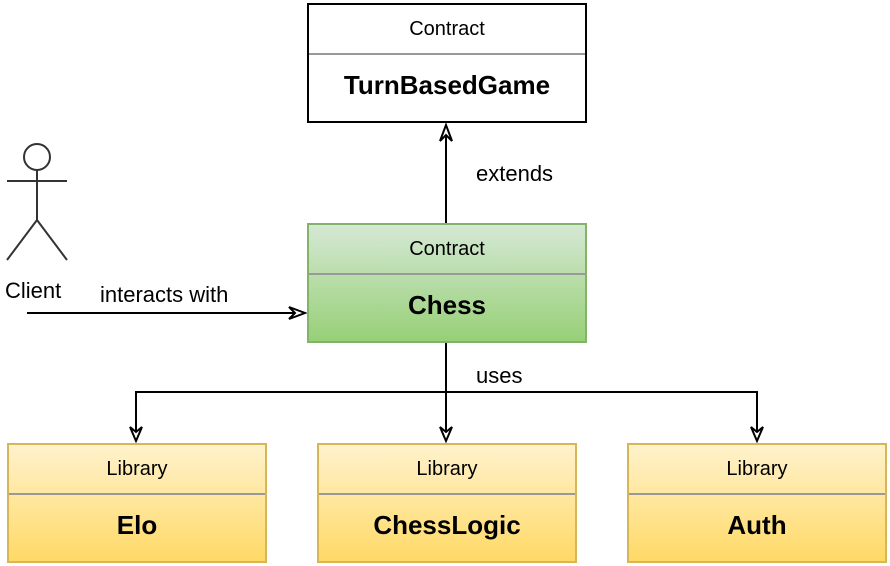 This screenshot has width=890, height=566. What do you see at coordinates (37, 202) in the screenshot?
I see `actor-client-icon` at bounding box center [37, 202].